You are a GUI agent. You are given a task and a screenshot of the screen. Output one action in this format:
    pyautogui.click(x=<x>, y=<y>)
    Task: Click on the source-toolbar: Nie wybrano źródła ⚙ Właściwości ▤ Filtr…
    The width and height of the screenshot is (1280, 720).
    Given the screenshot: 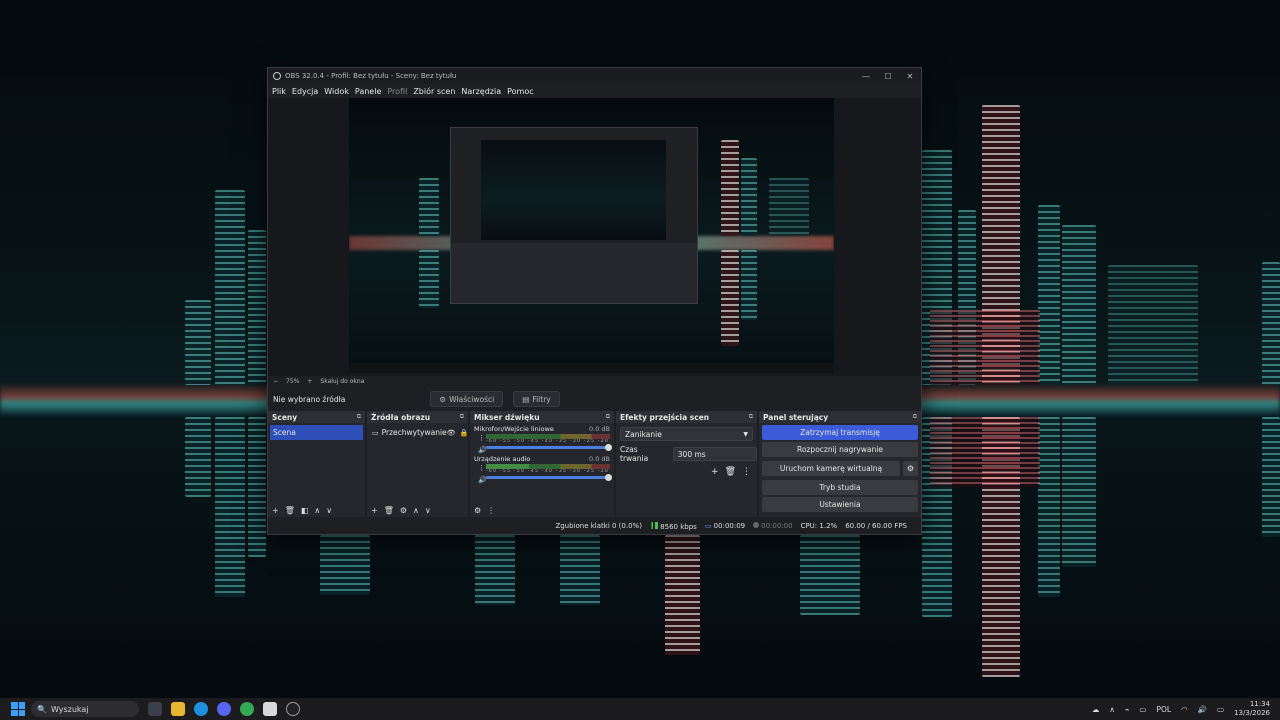 What is the action you would take?
    pyautogui.click(x=594, y=399)
    